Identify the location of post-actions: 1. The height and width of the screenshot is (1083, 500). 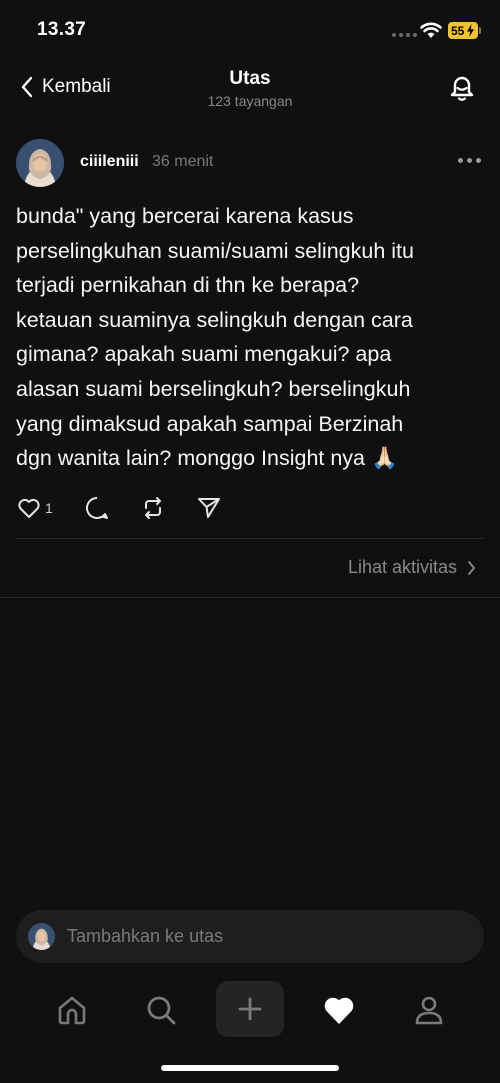
(126, 509).